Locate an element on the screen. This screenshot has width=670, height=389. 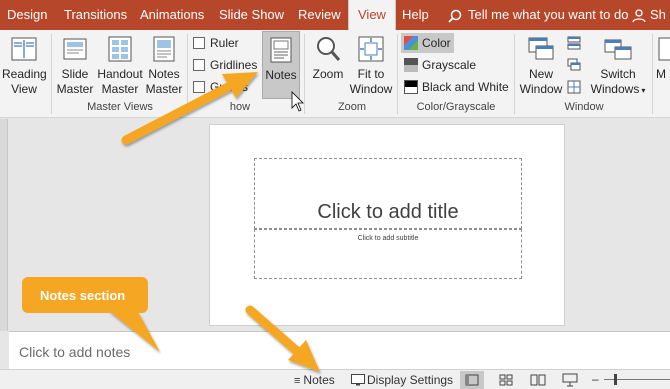
callout-text: Notes section is located at coordinates (83, 295).